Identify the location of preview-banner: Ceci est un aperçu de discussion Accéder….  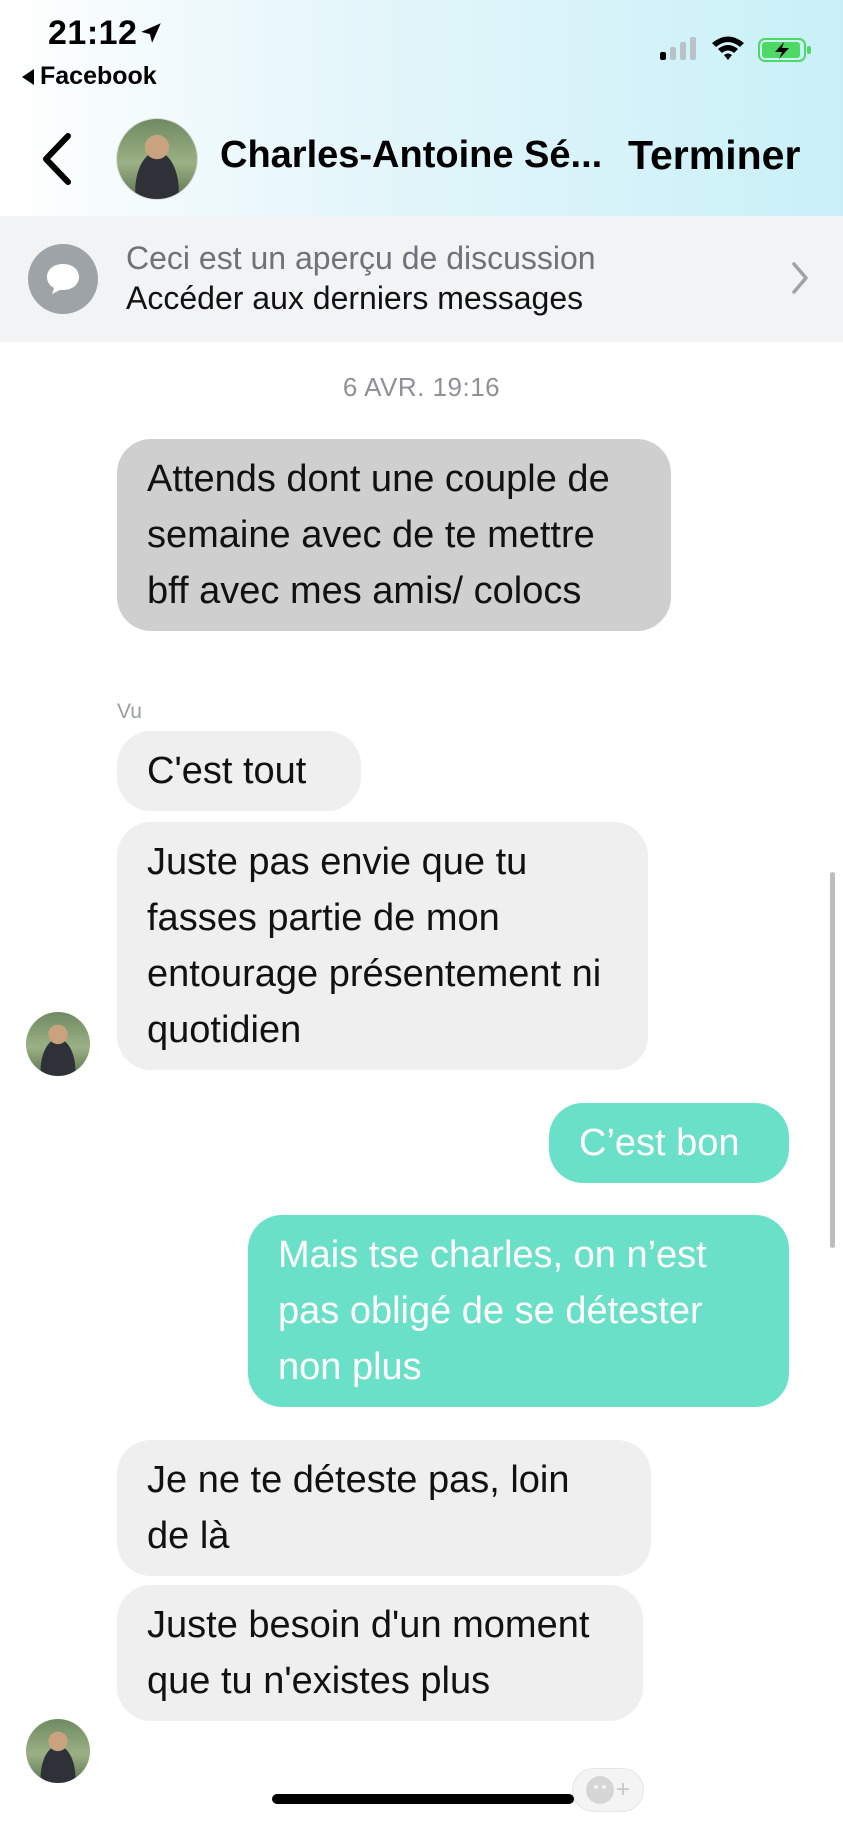
(421, 279).